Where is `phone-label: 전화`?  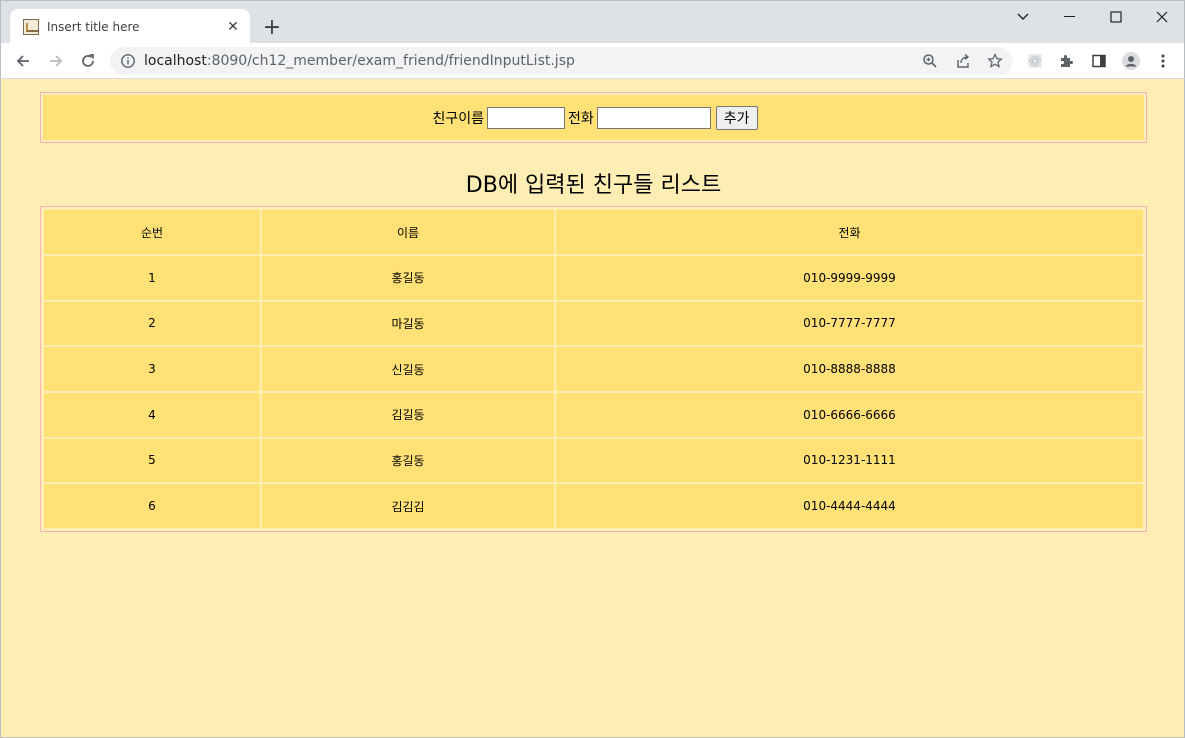
phone-label: 전화 is located at coordinates (581, 118).